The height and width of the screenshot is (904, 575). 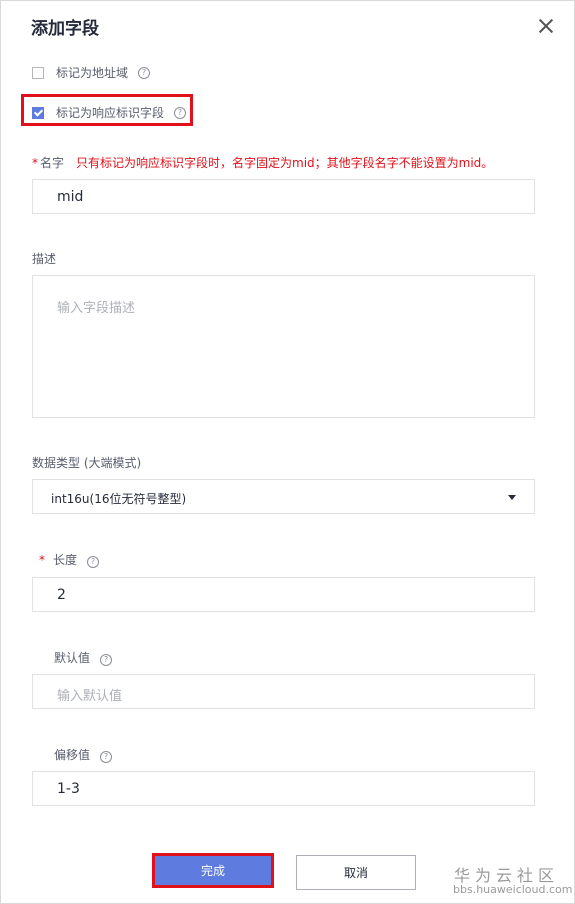 I want to click on length-value: 2, so click(x=61, y=595).